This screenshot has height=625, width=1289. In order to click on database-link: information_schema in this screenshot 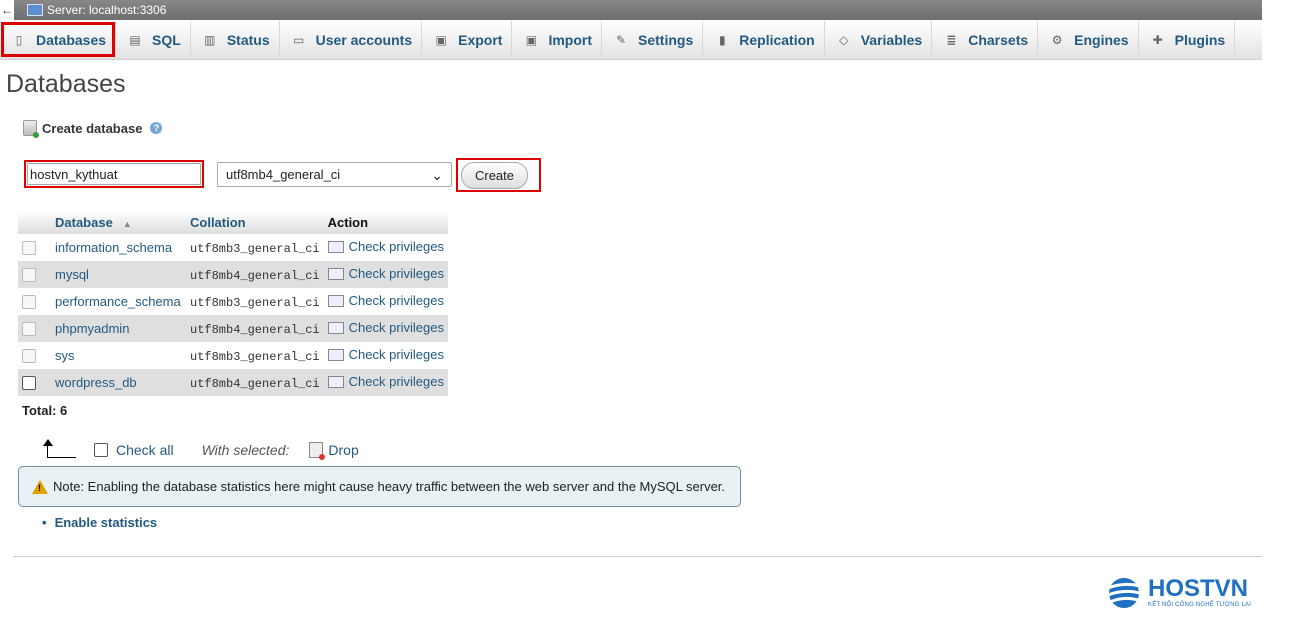, I will do `click(113, 247)`.